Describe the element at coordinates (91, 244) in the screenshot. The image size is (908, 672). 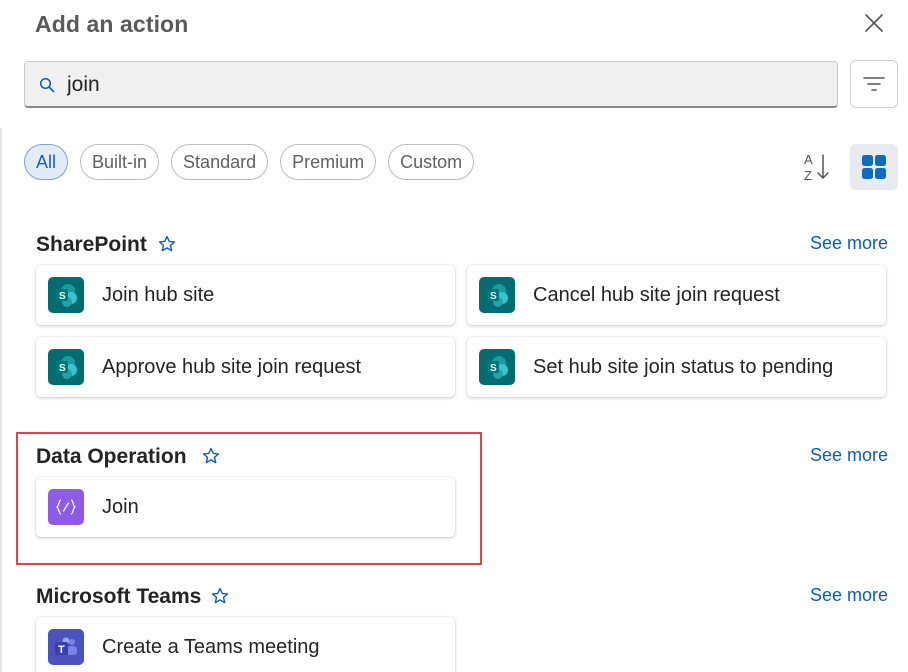
I see `section-title-sharepoint: SharePoint` at that location.